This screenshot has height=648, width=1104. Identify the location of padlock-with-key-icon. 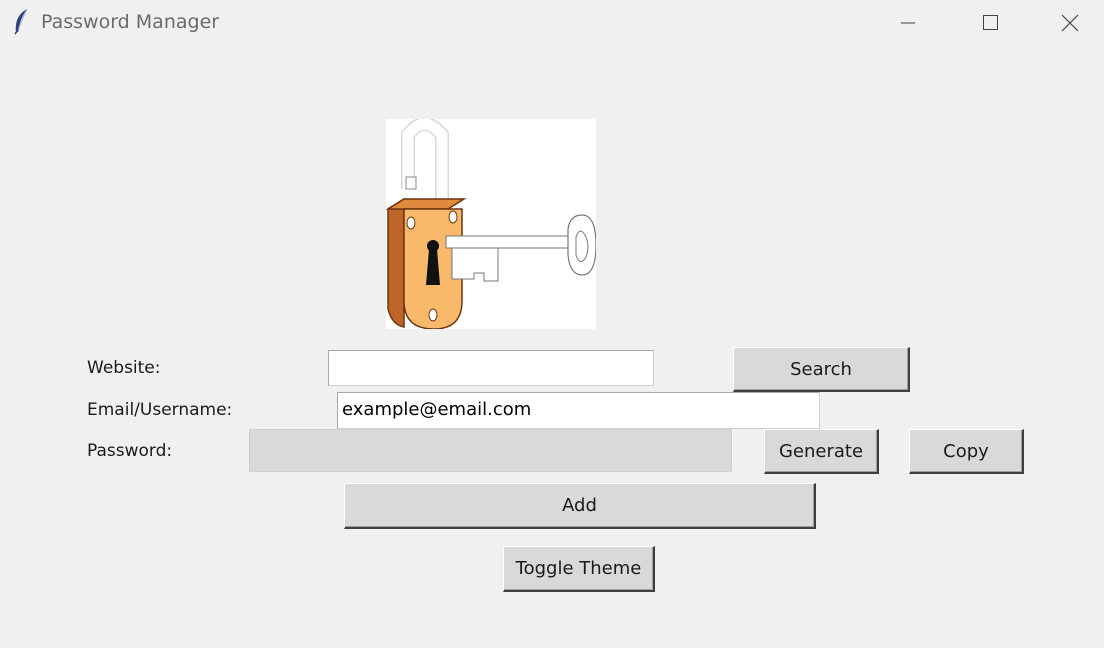
(491, 223).